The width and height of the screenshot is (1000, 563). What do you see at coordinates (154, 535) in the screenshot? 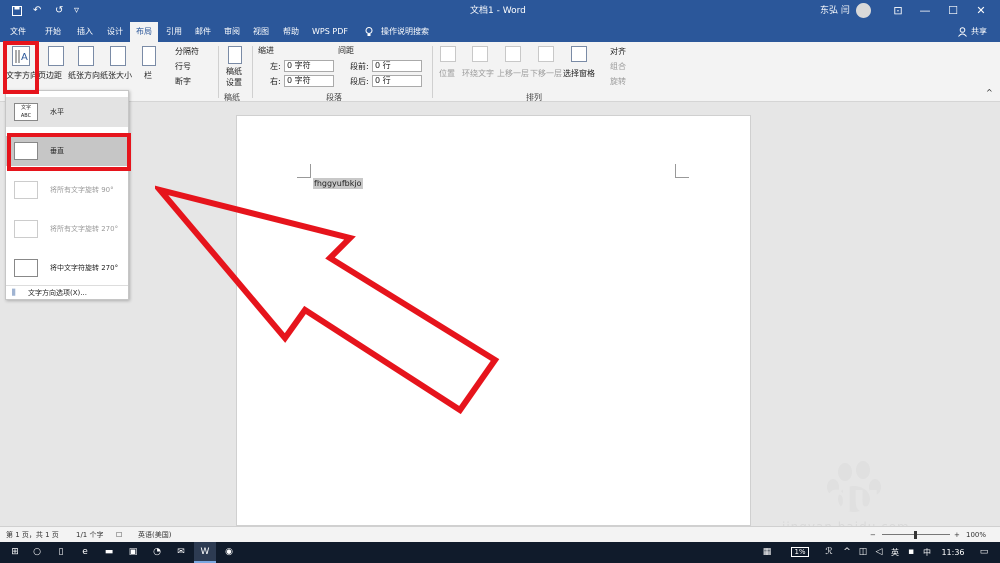
I see `language-status: 英语(美国)` at bounding box center [154, 535].